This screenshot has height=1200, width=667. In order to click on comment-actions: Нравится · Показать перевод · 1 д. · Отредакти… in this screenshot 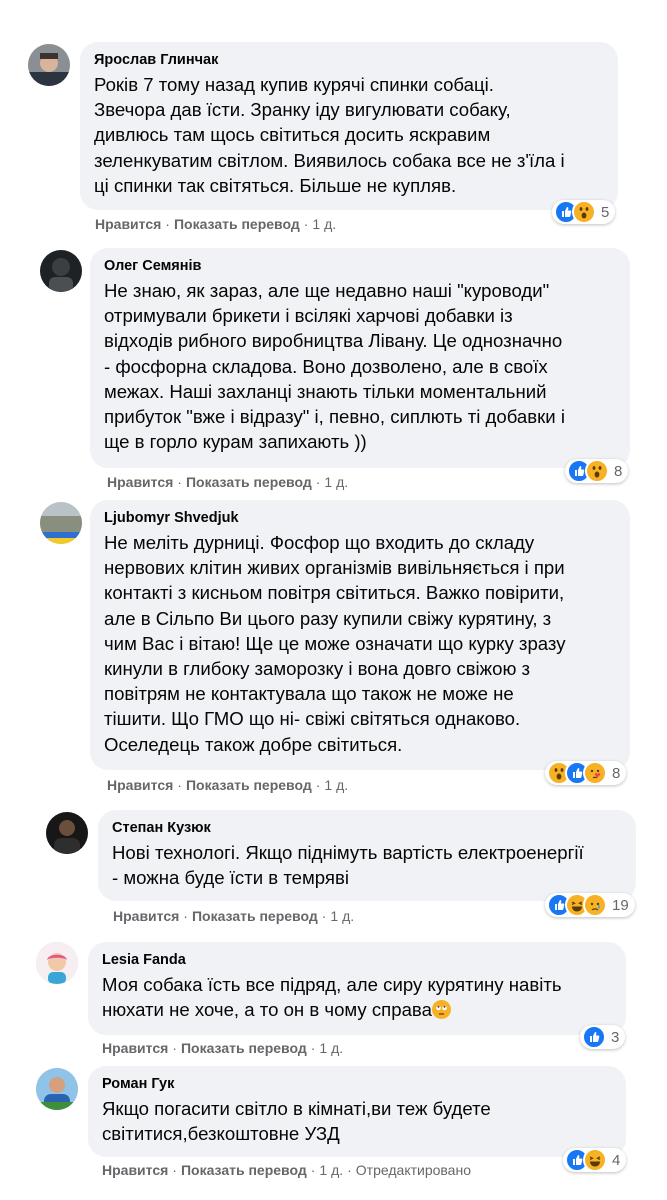, I will do `click(286, 1170)`.